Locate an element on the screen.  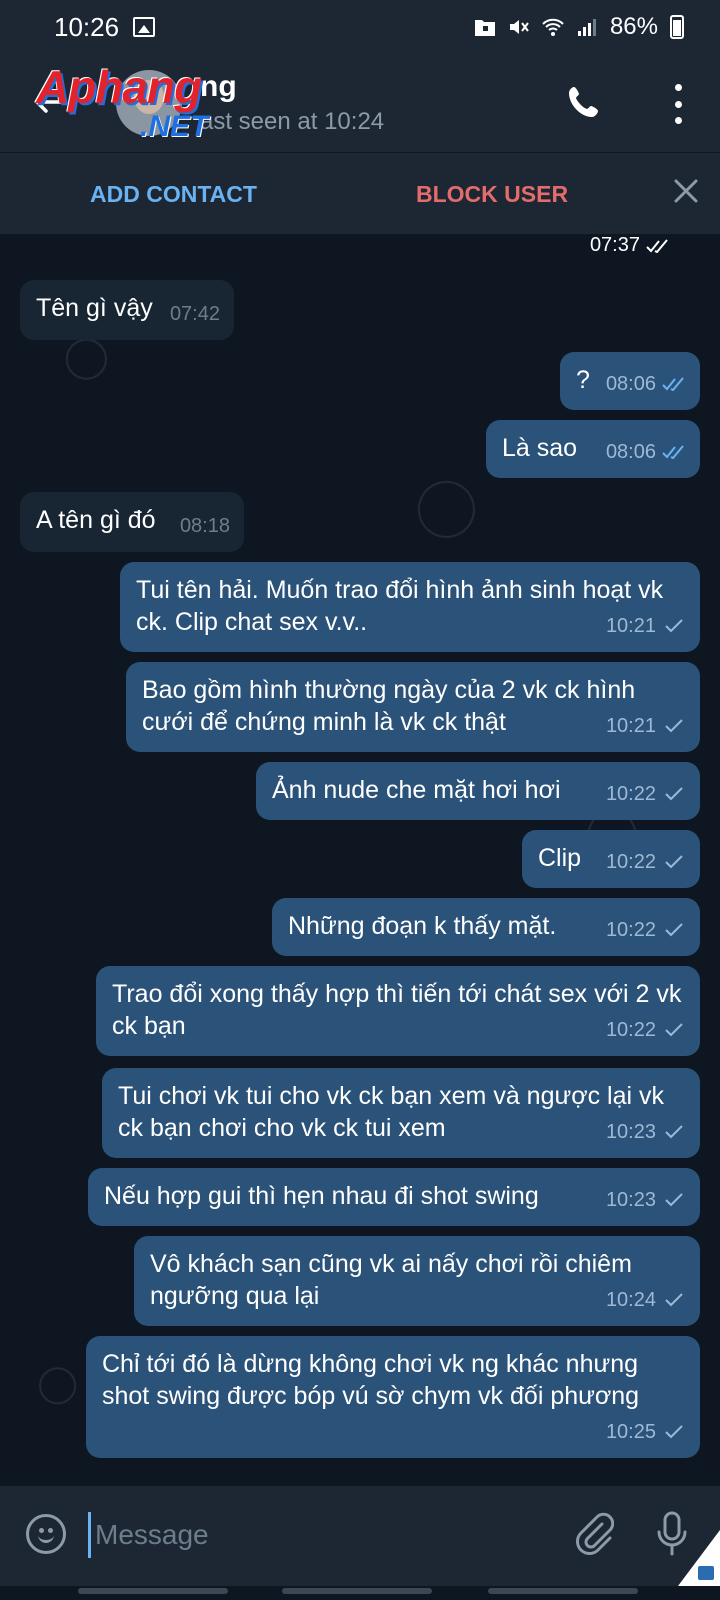
message-meta: 10:25 is located at coordinates (646, 1432).